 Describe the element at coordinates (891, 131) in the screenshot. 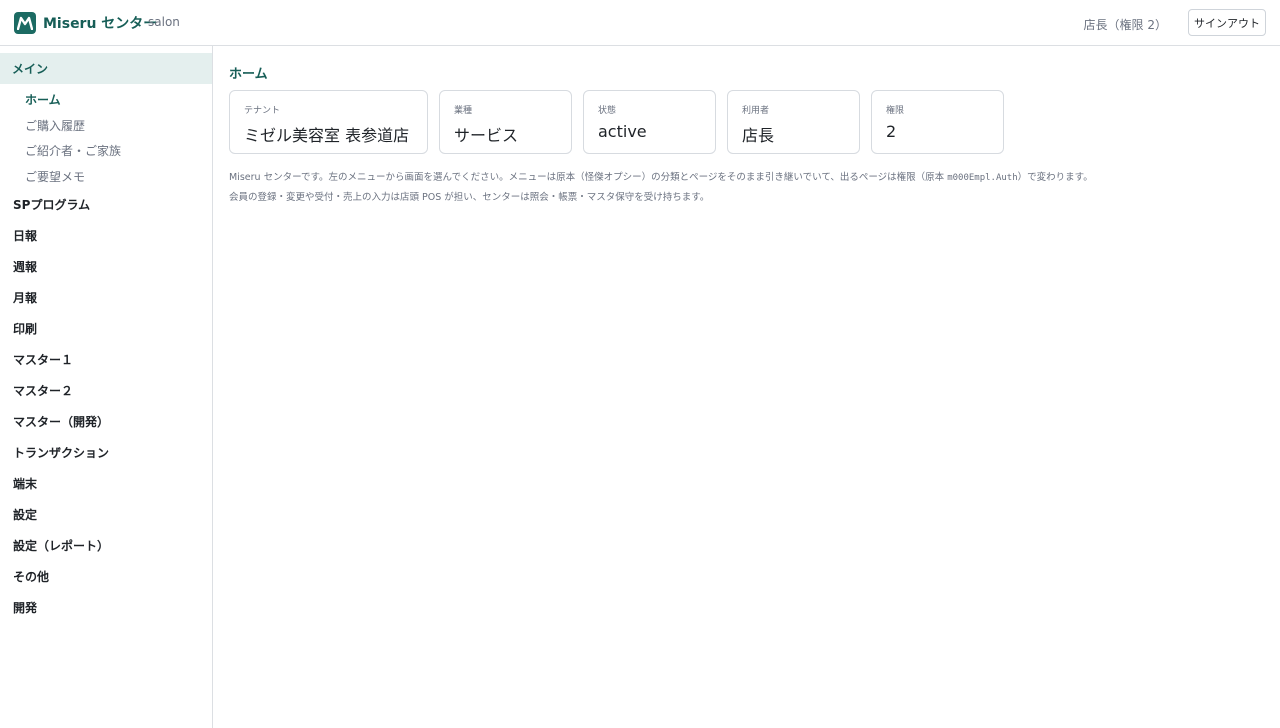

I see `card-value: 2` at that location.